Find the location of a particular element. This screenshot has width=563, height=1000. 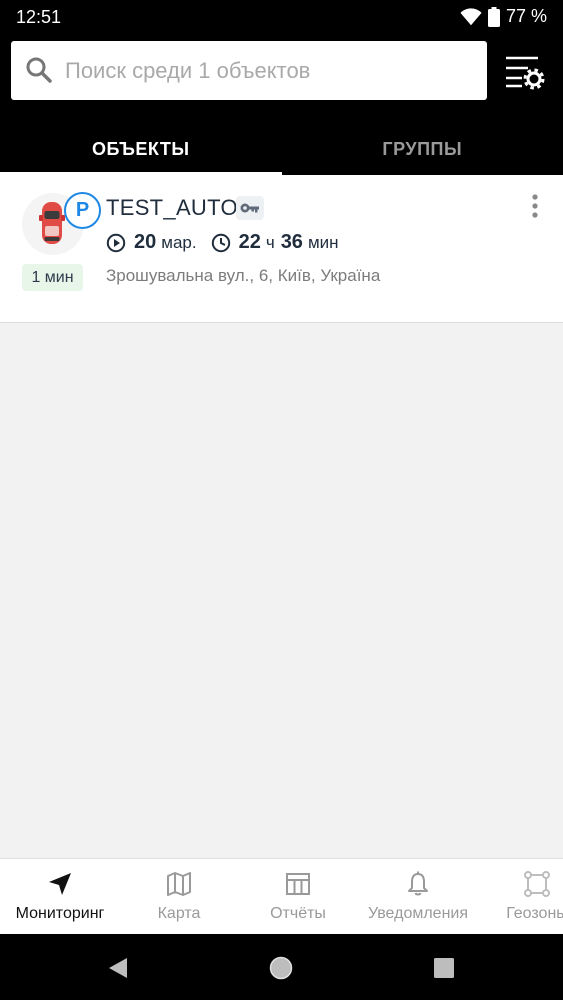

back-icon is located at coordinates (118, 968).